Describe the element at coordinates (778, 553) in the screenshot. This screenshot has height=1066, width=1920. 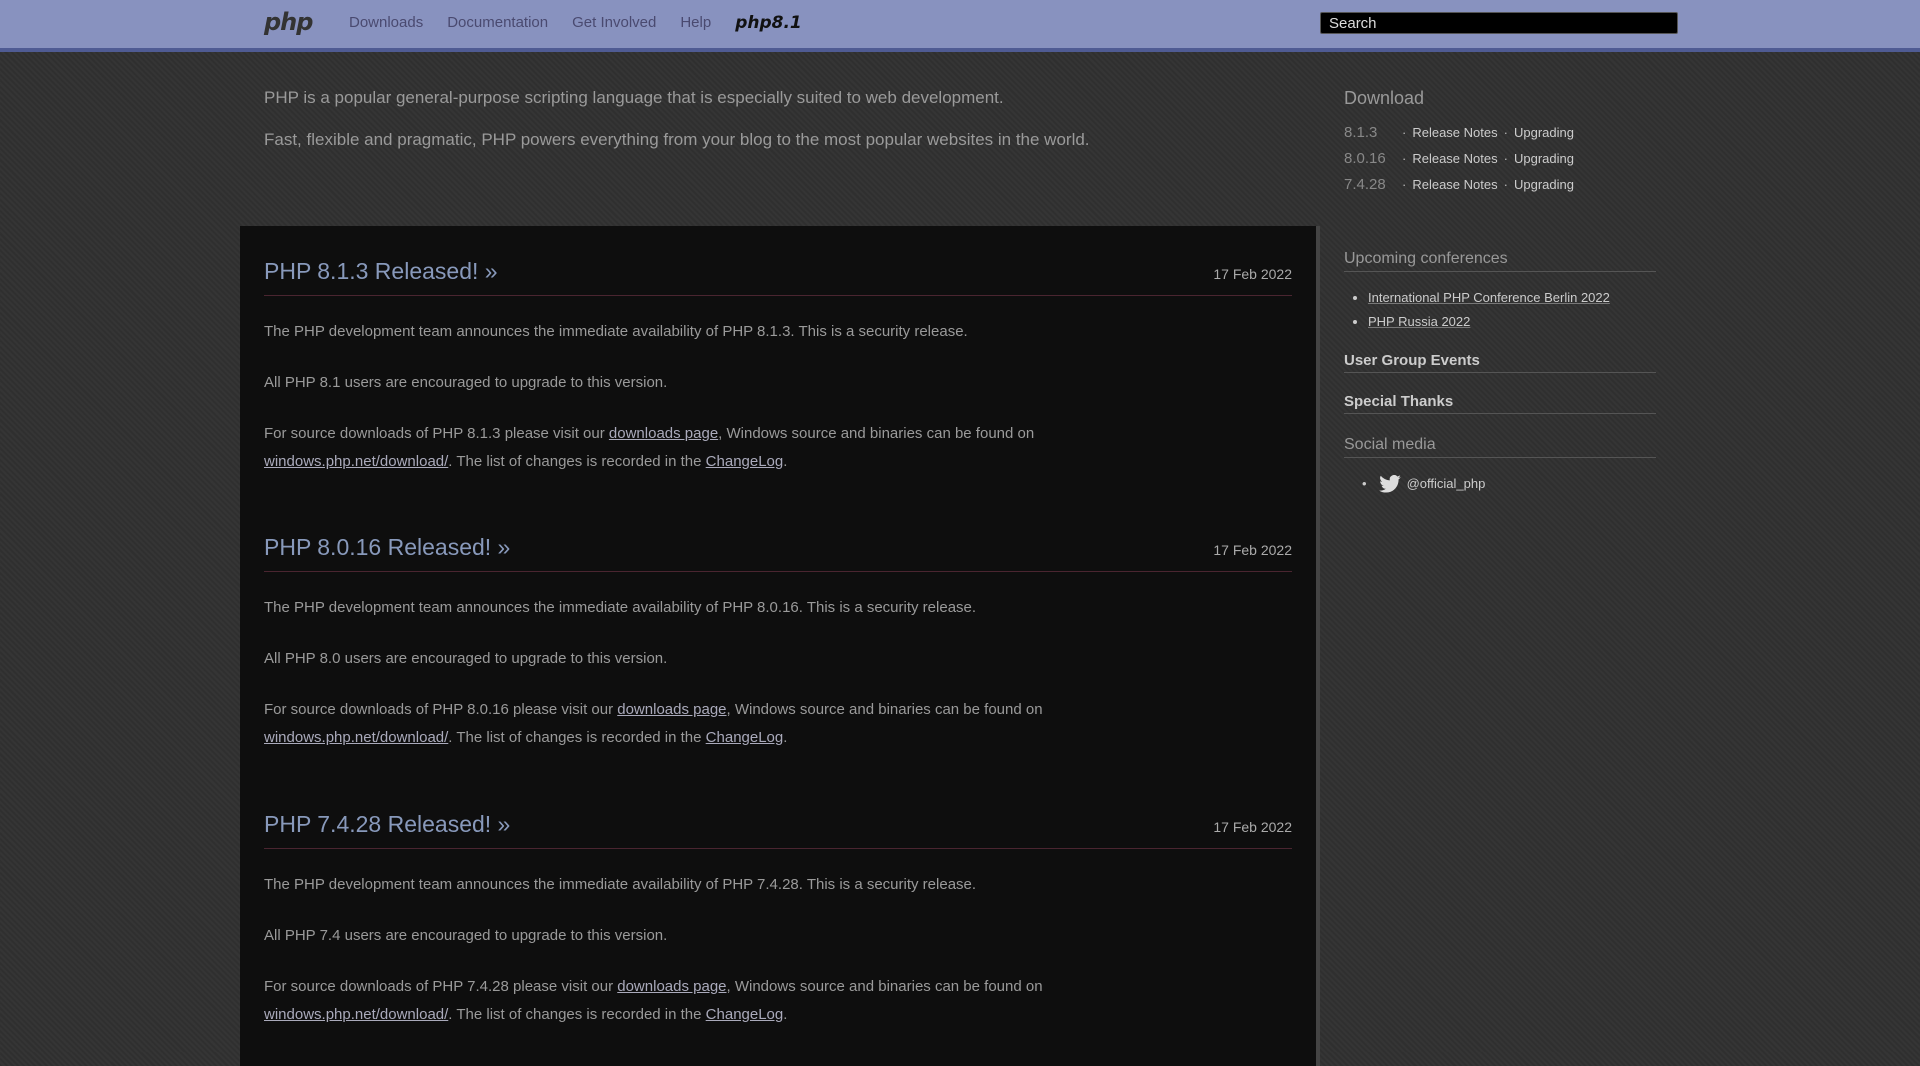
I see `news-heading: PHP 8.0.16 Released! » 17 Feb 2022` at that location.